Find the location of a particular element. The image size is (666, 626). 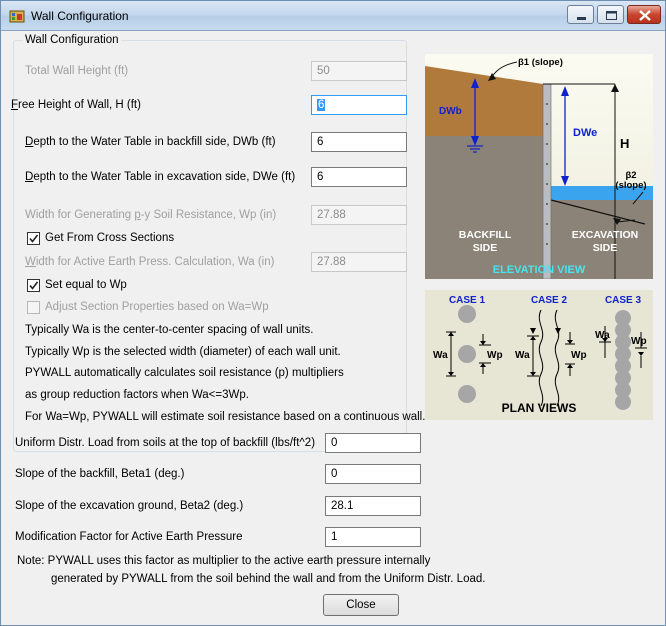

elevation-view-diagram: β1 (slope) DWb DWe H β2 (slope) BACKFILL is located at coordinates (539, 166).